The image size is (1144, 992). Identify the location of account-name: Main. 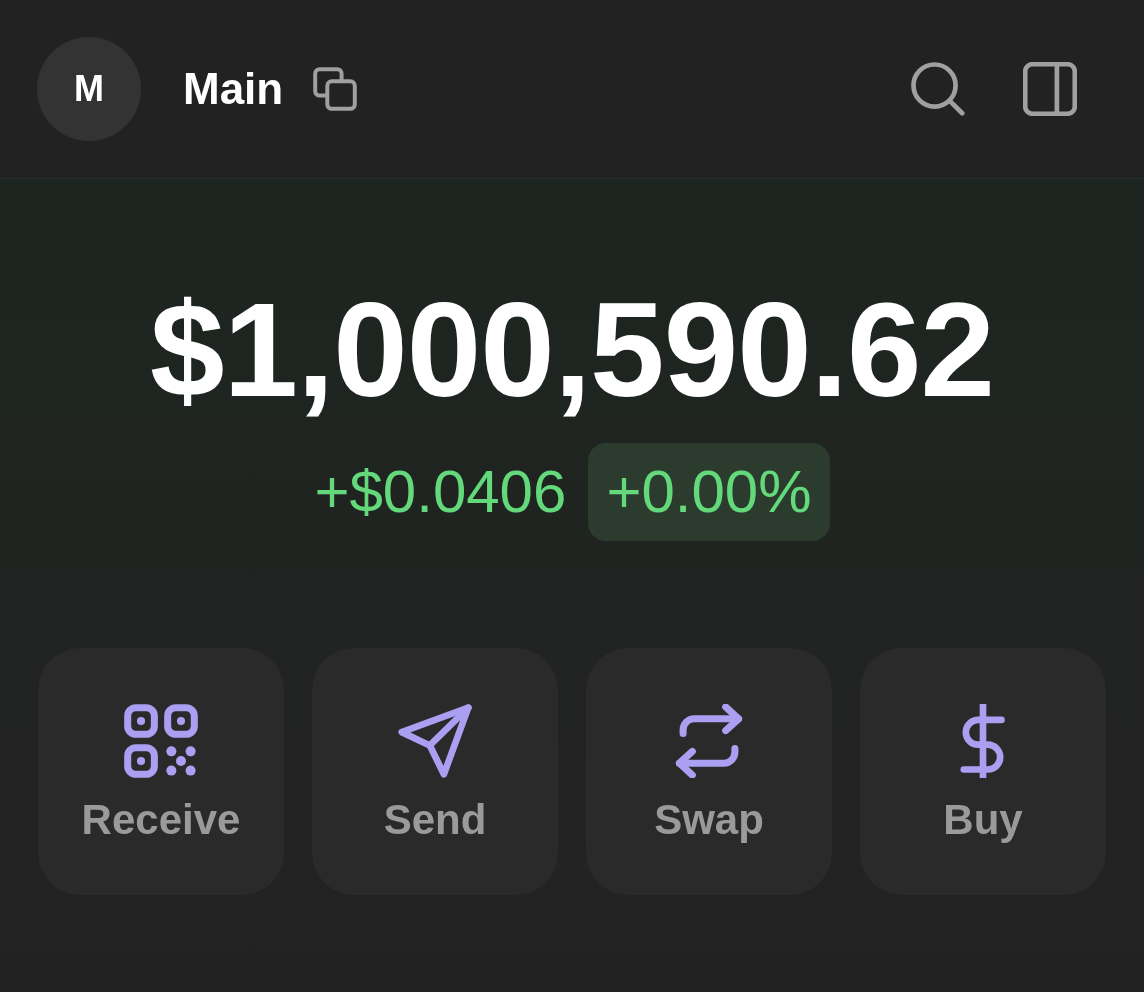
(233, 89).